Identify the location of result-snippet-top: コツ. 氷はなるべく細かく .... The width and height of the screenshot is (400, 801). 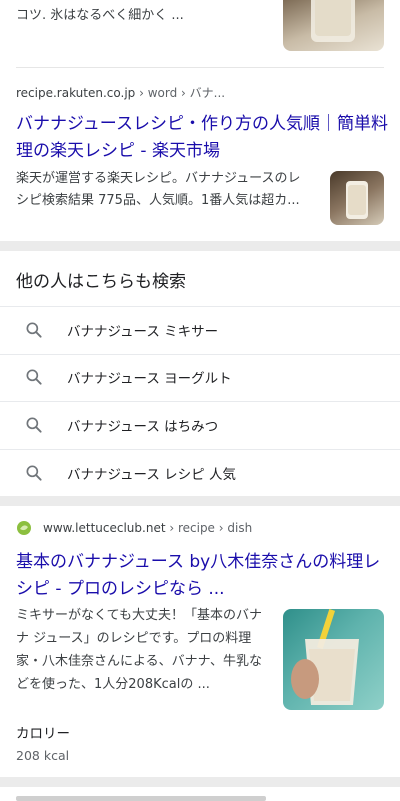
(100, 15).